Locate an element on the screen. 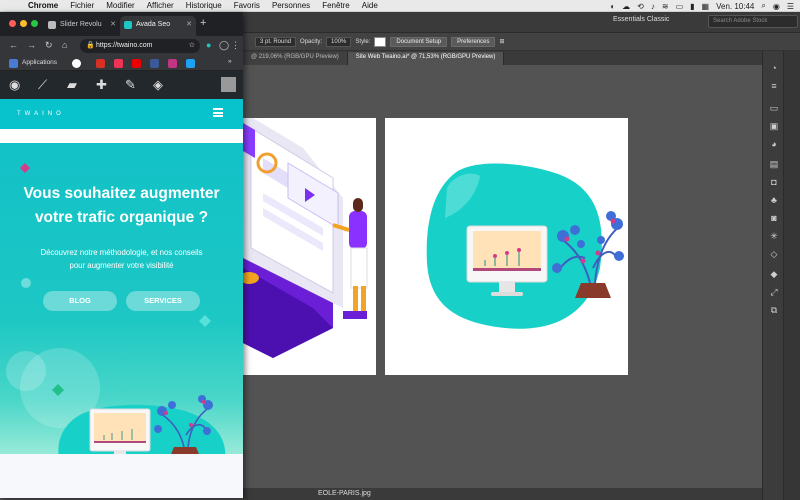 Image resolution: width=800 pixels, height=500 pixels. menu-favoris: Favoris is located at coordinates (247, 5).